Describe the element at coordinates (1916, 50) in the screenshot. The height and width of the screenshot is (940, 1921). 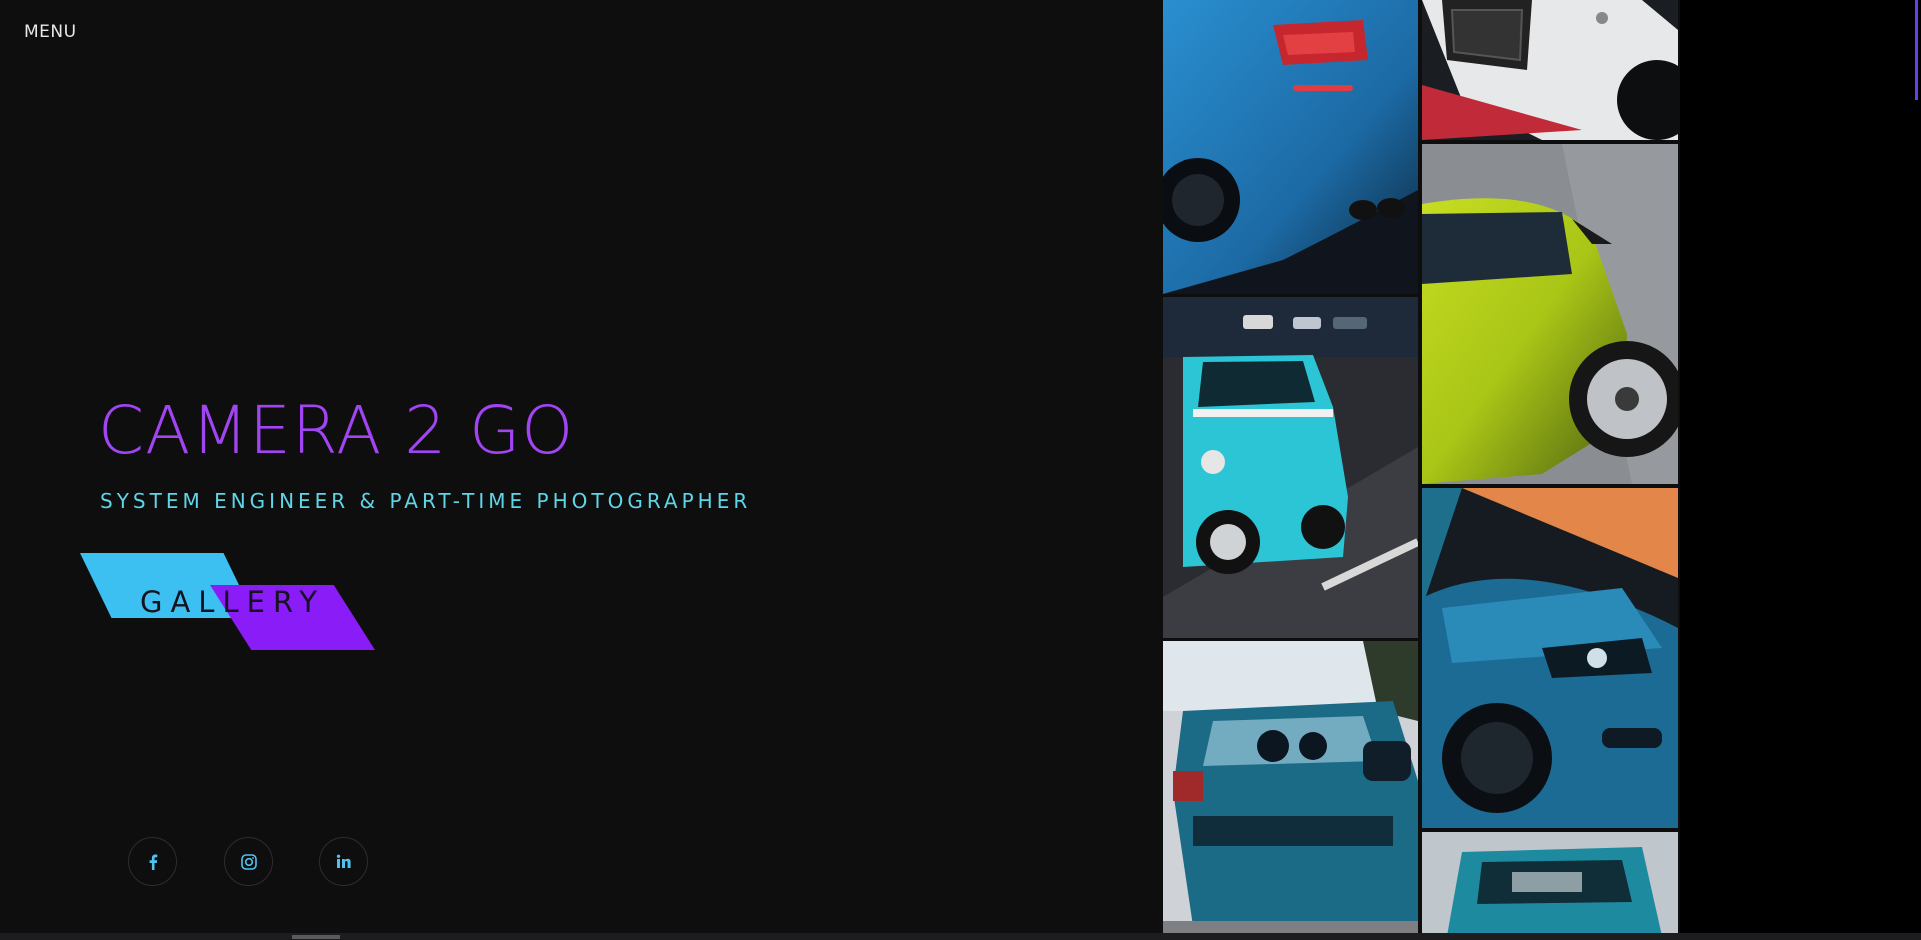
I see `page-scroll-indicator` at that location.